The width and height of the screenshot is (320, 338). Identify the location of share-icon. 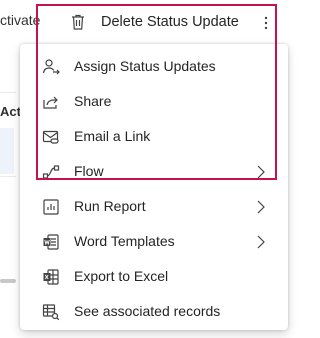
(51, 102).